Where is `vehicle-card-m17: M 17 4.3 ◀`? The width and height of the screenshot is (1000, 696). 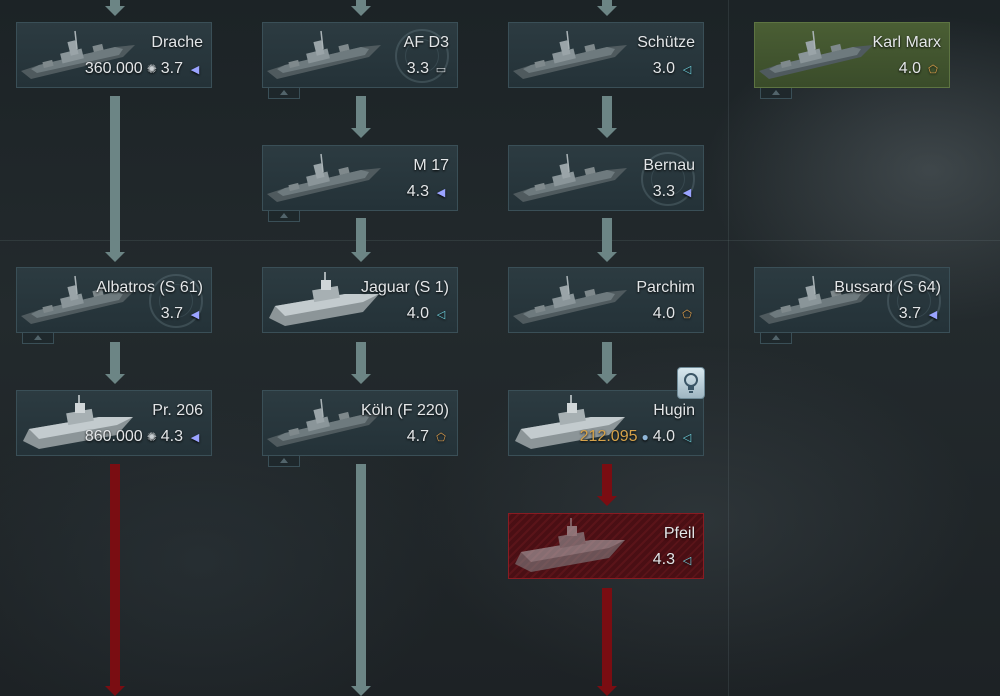
vehicle-card-m17: M 17 4.3 ◀ is located at coordinates (360, 178).